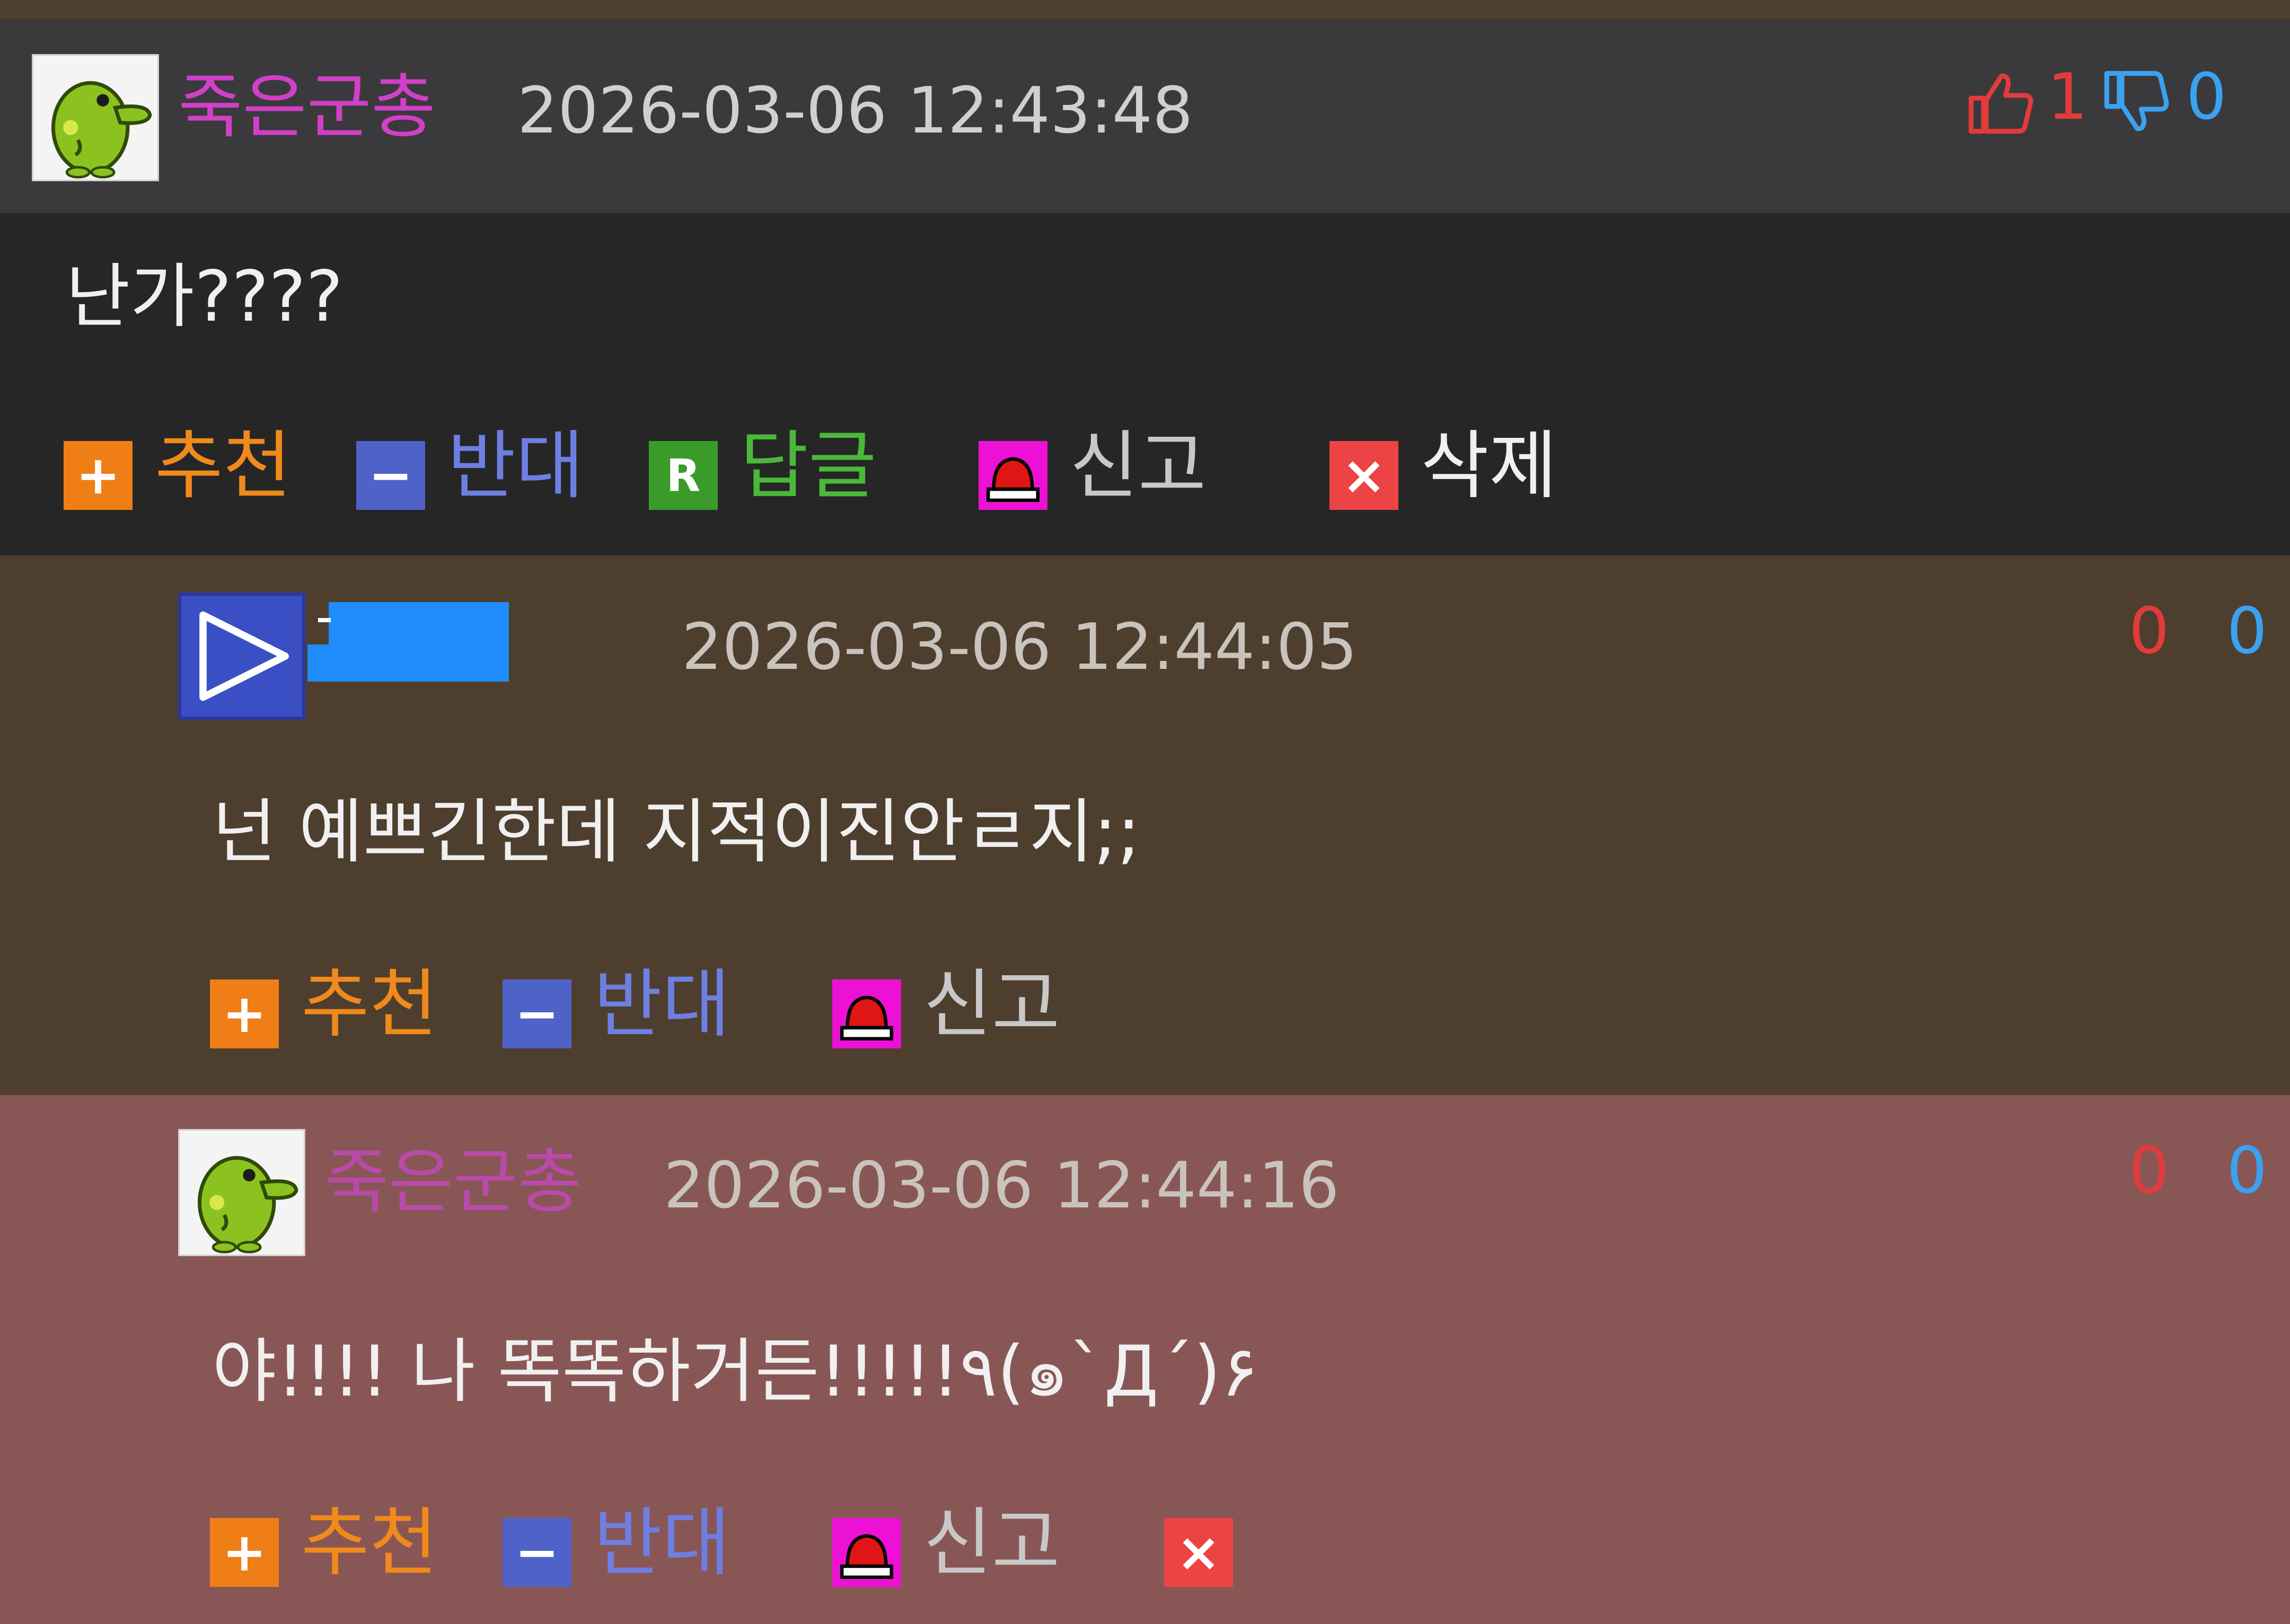 This screenshot has height=1624, width=2290. Describe the element at coordinates (735, 1372) in the screenshot. I see `comment-text: 야!!!! 나 똑똑하거든!!!!!٩(๑`Д´)۶` at that location.